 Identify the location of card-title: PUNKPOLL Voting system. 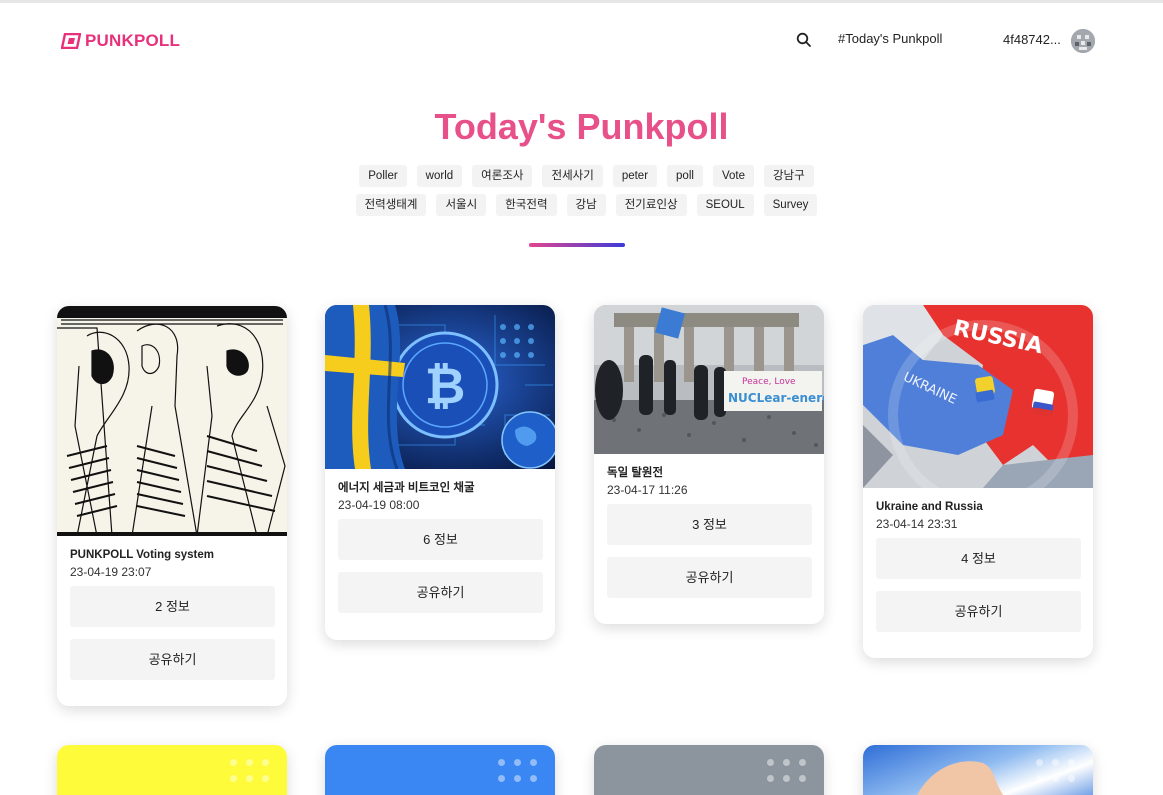
(172, 555).